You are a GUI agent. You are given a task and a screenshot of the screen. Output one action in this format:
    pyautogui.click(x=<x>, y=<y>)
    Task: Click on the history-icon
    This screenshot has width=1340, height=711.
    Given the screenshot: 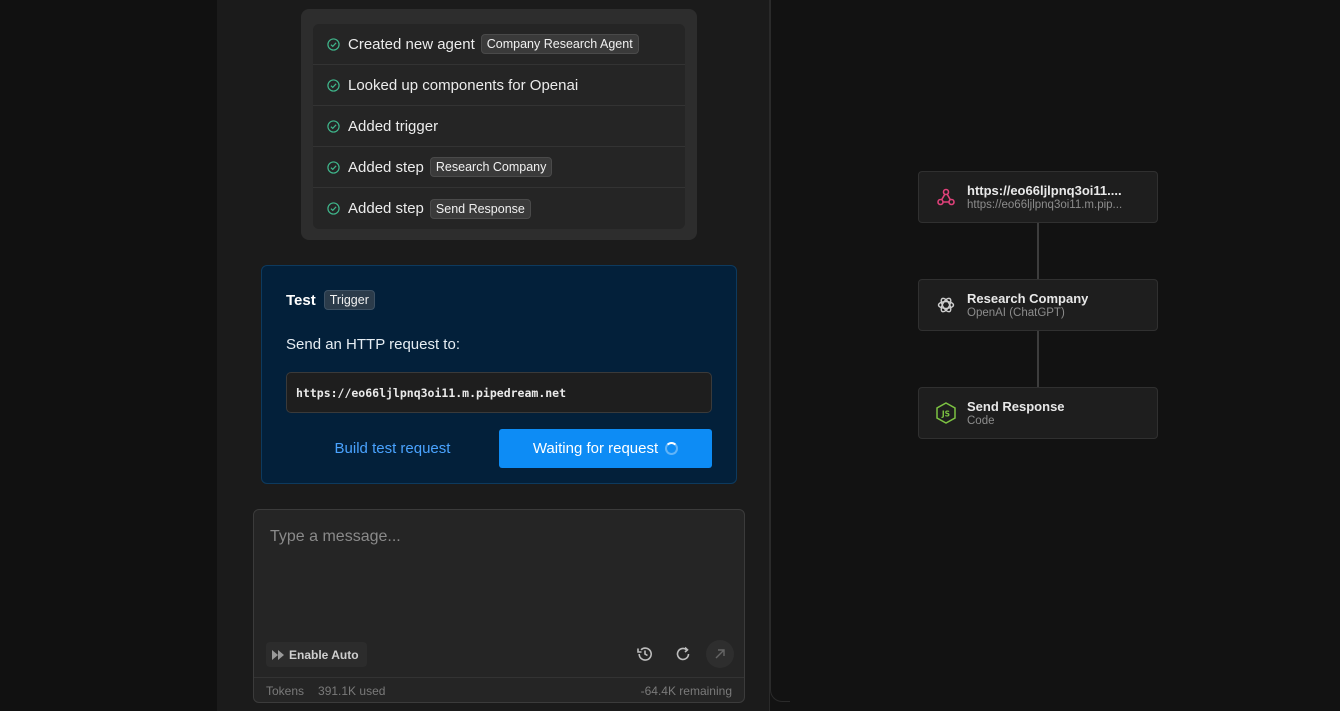 What is the action you would take?
    pyautogui.click(x=644, y=654)
    